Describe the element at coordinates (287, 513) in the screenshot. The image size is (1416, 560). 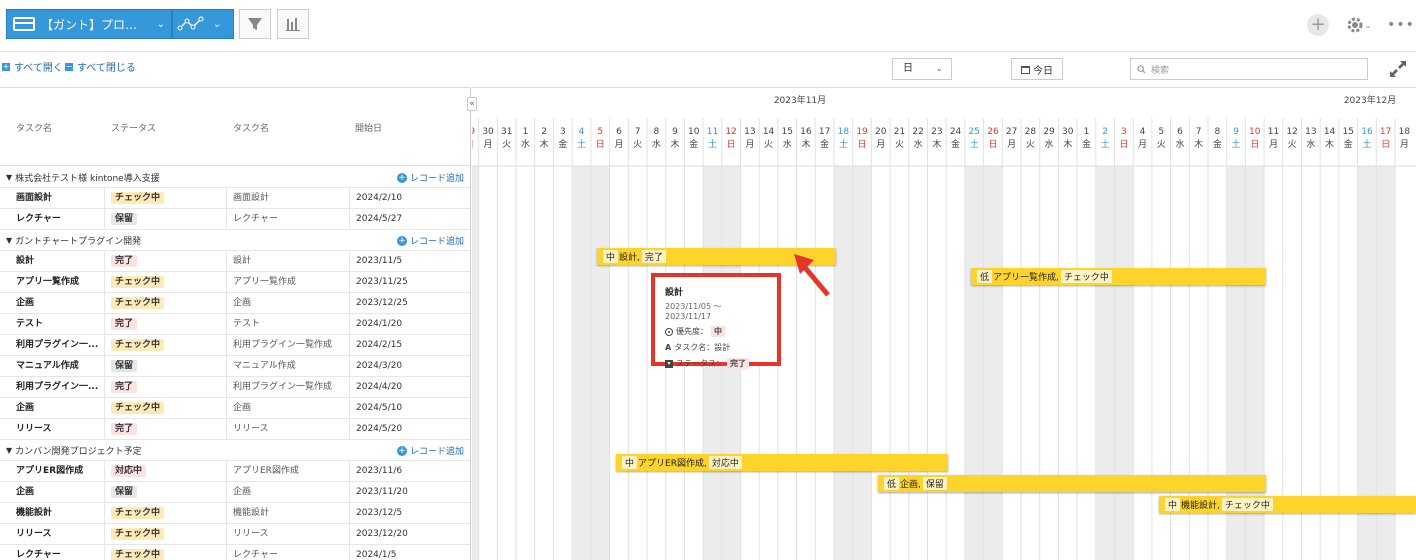
I see `name-cell: 機能設計` at that location.